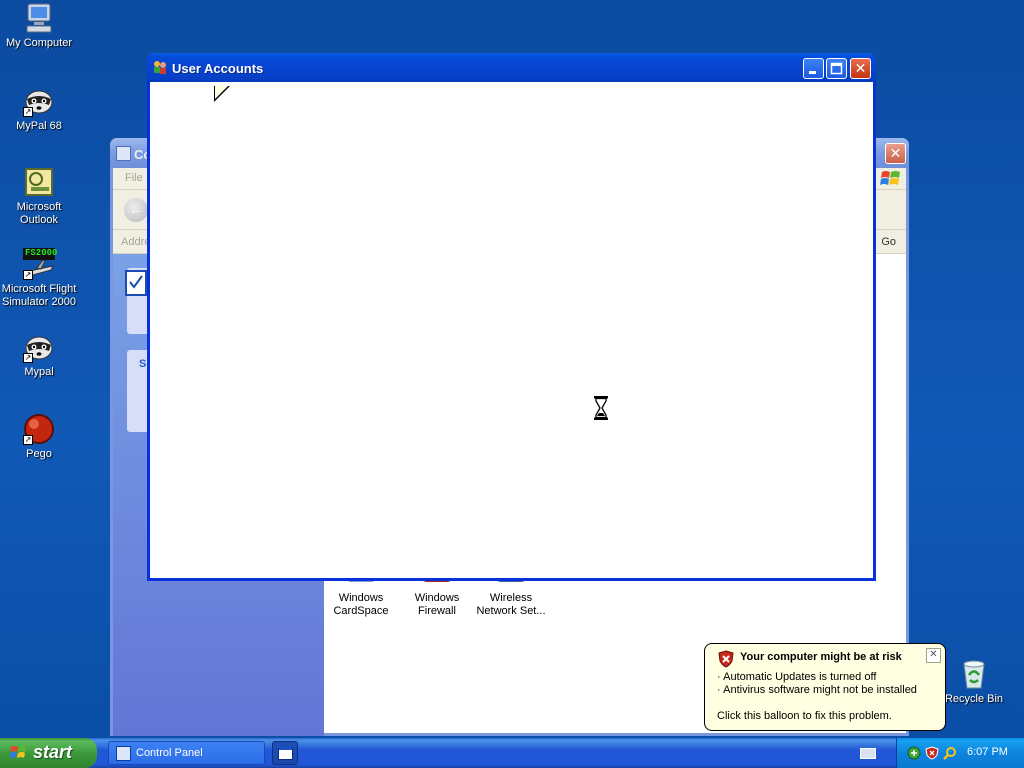 This screenshot has height=768, width=1024. Describe the element at coordinates (136, 210) in the screenshot. I see `back-button: ←` at that location.